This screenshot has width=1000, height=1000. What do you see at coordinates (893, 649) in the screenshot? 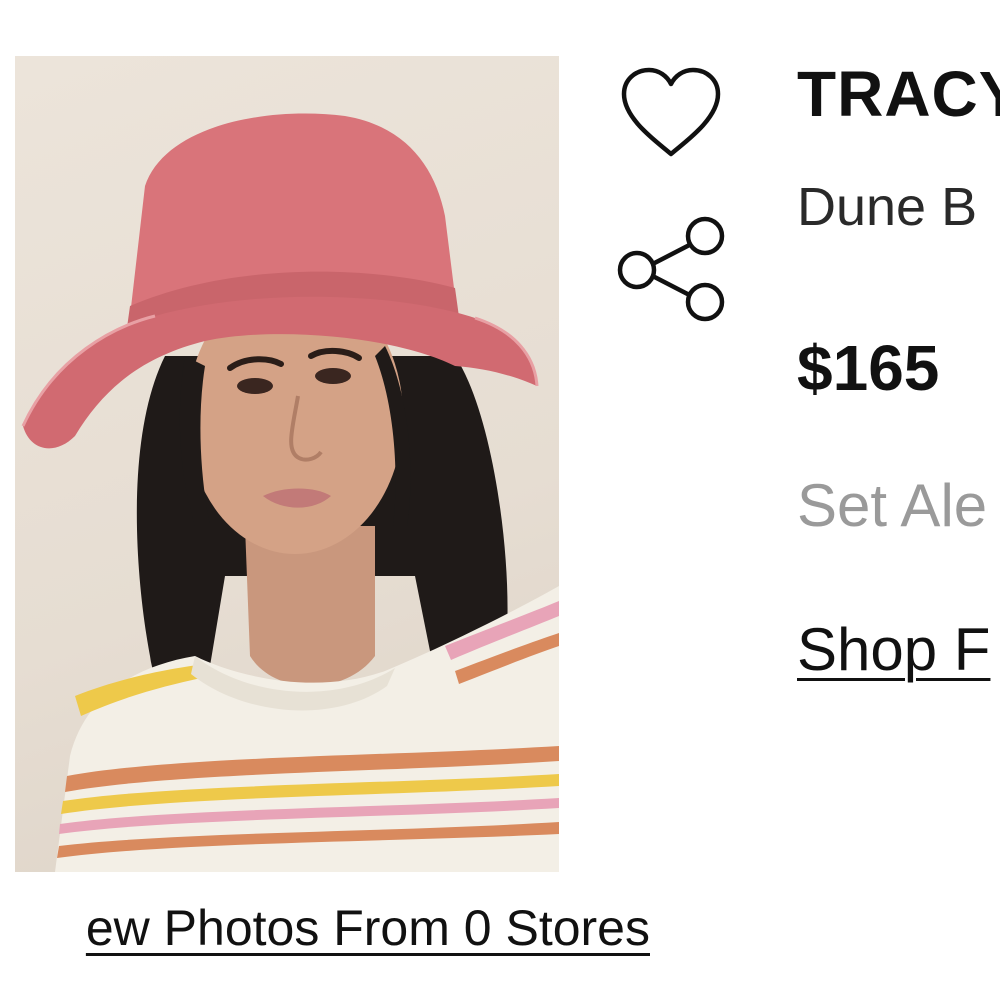
I see `shop-link: Shop F` at bounding box center [893, 649].